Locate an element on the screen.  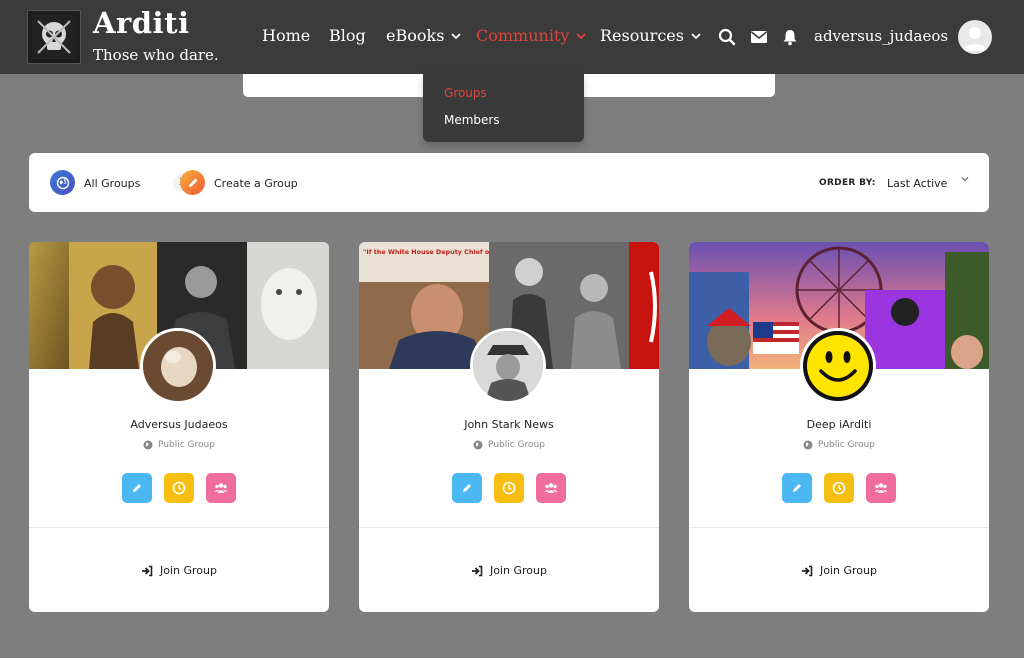
nav-community-label: Community is located at coordinates (523, 35).